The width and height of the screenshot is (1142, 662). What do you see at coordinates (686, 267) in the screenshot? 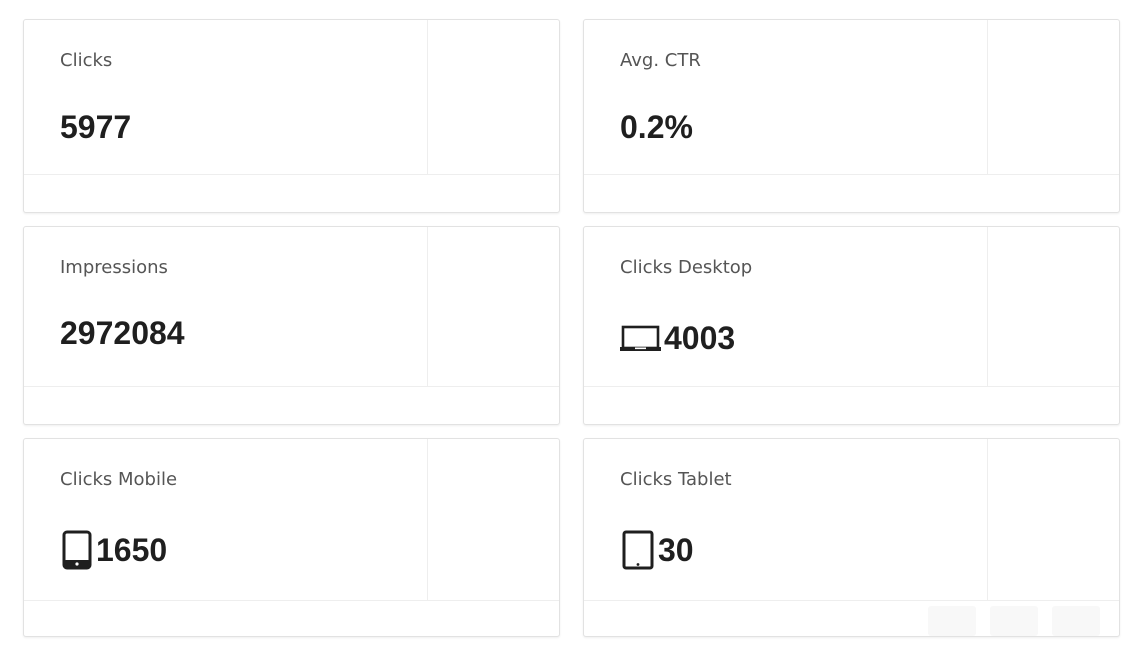
I see `stat-label: Clicks Desktop` at bounding box center [686, 267].